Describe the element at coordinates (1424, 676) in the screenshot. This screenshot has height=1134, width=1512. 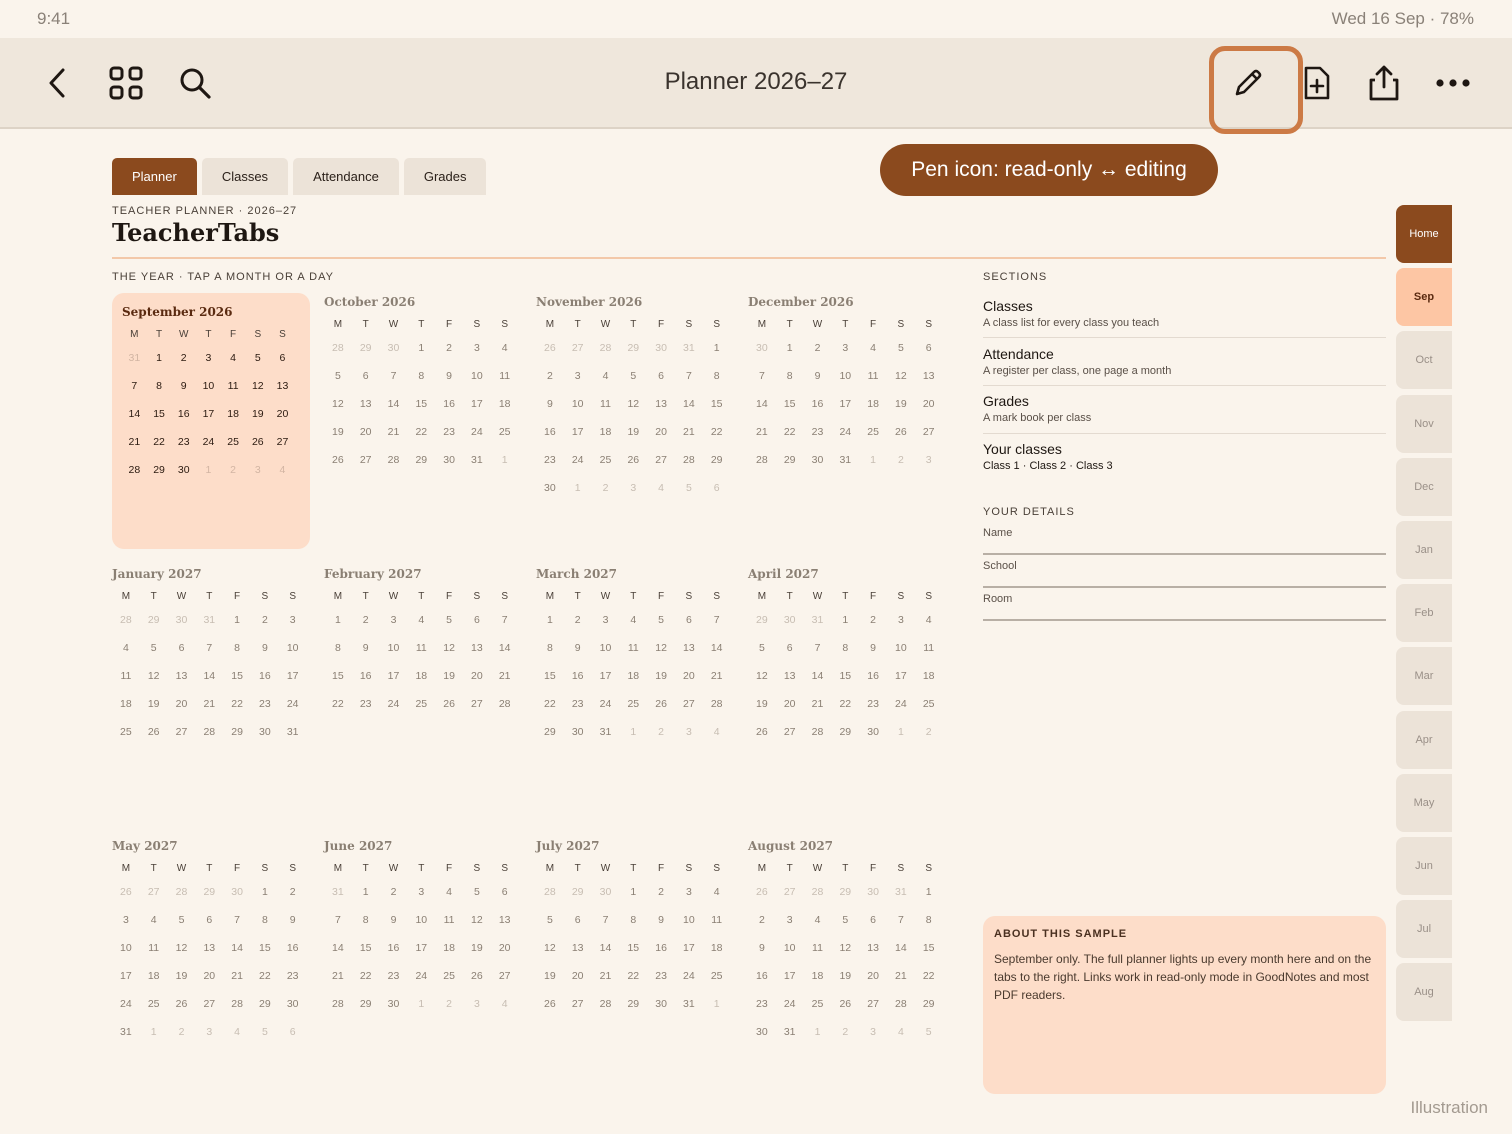
I see `side-tab-mar: Mar` at that location.